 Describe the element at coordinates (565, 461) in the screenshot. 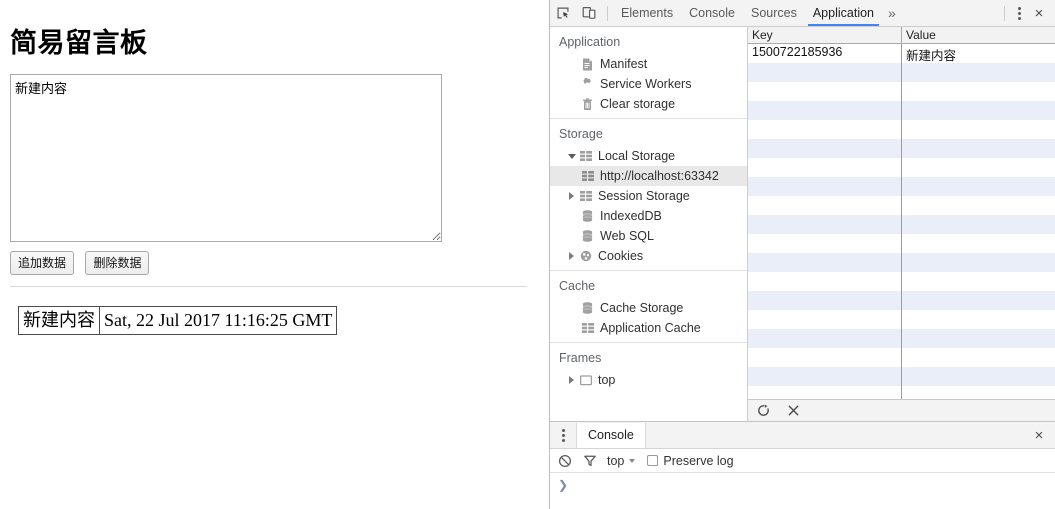

I see `clear-console-icon` at that location.